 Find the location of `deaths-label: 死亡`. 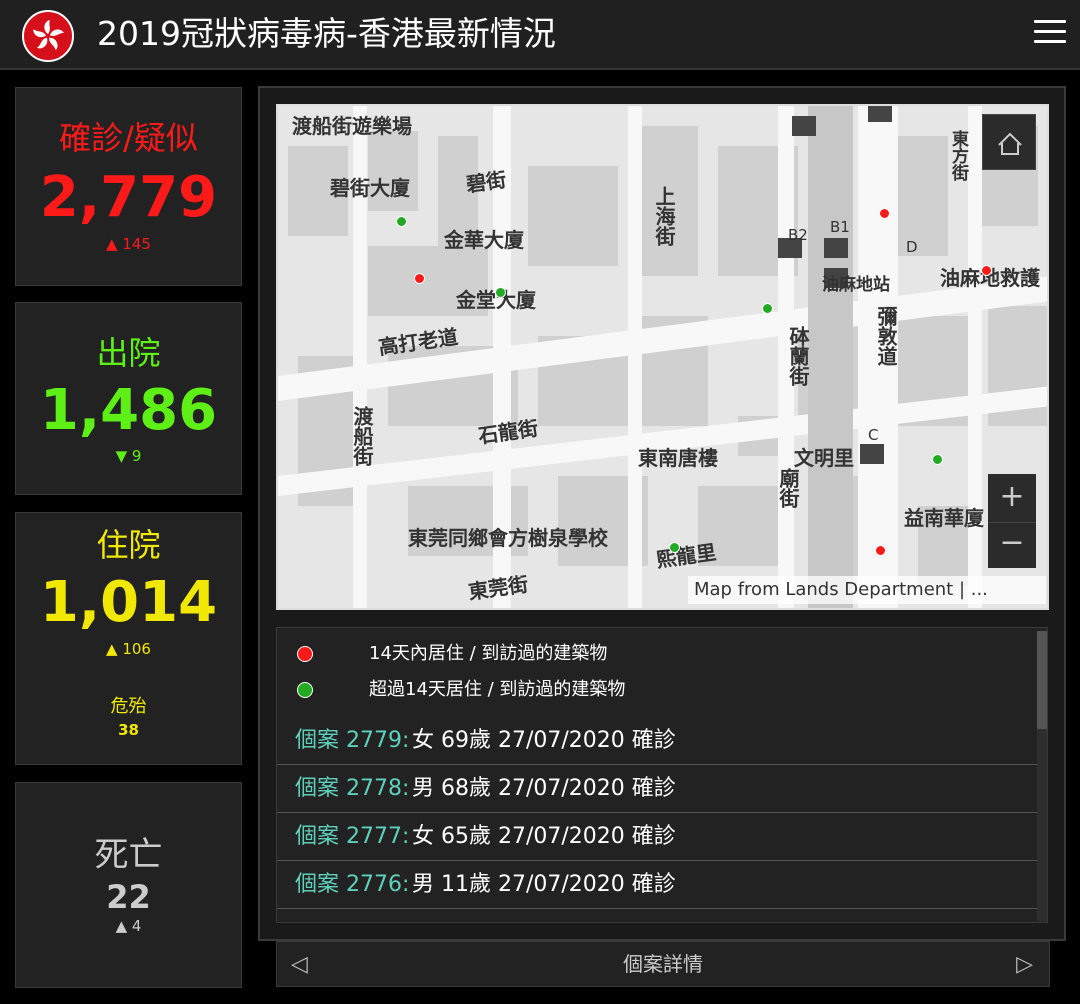

deaths-label: 死亡 is located at coordinates (128, 855).